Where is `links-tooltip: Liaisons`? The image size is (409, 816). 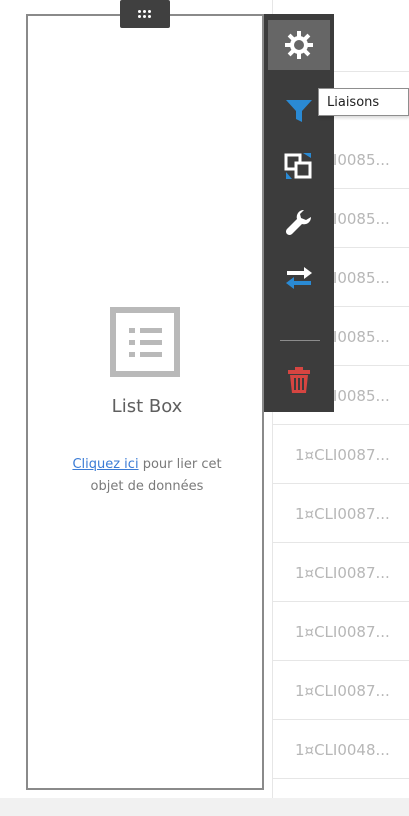 links-tooltip: Liaisons is located at coordinates (363, 102).